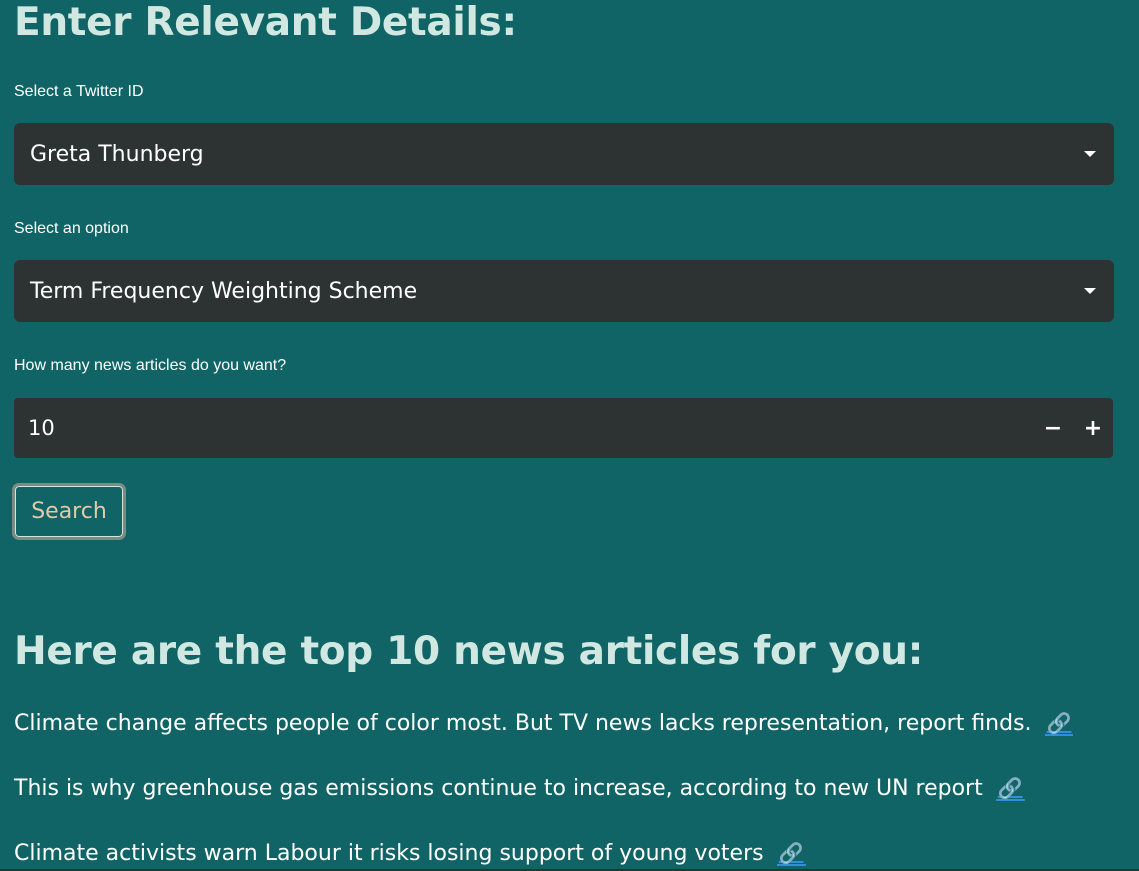 This screenshot has width=1139, height=871. I want to click on page-title: Enter Relevant Details:, so click(265, 22).